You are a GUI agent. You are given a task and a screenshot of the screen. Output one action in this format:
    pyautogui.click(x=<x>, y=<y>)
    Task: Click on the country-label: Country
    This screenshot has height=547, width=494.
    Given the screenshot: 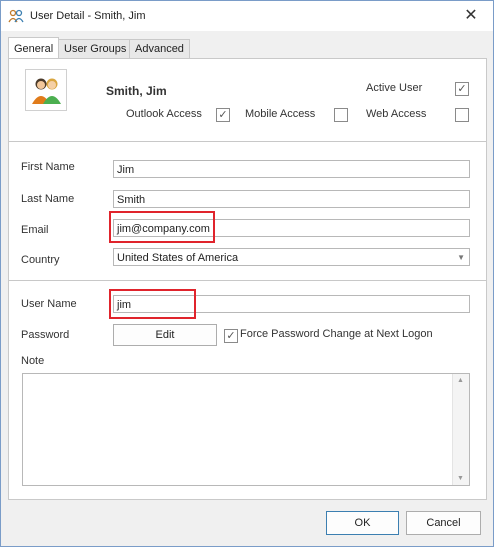 What is the action you would take?
    pyautogui.click(x=40, y=260)
    